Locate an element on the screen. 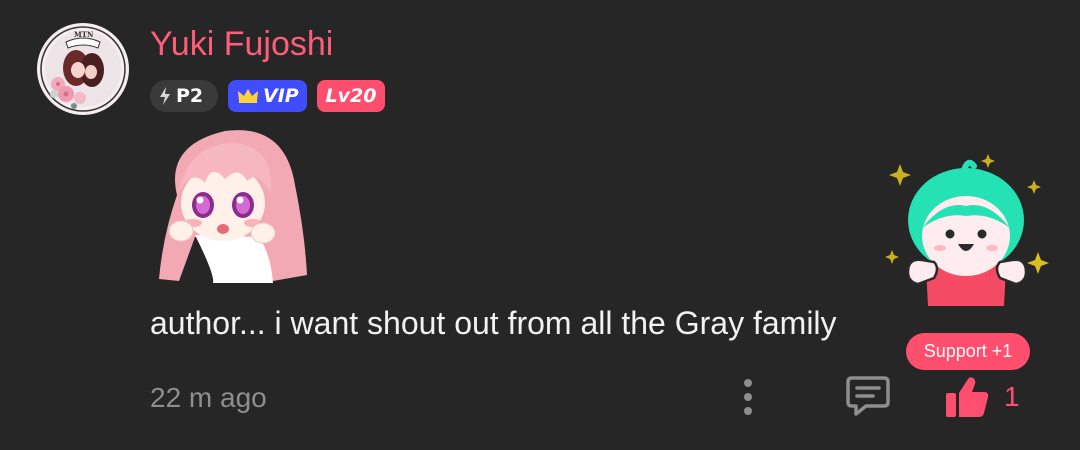 The width and height of the screenshot is (1080, 450). lightning-icon is located at coordinates (165, 96).